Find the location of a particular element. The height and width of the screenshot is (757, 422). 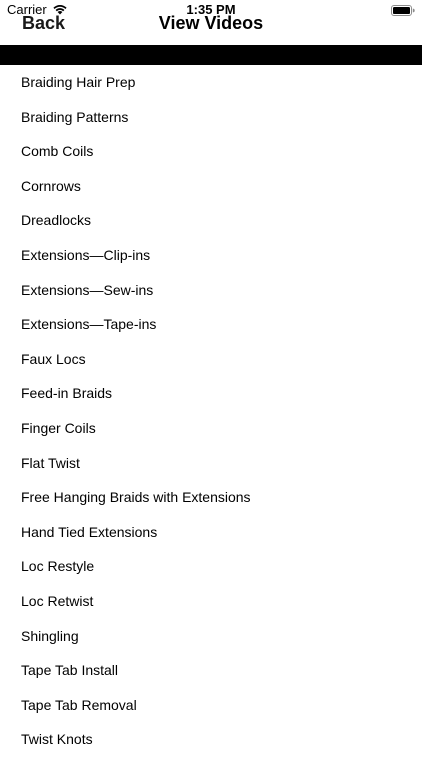

video-list-item: Dreadlocks is located at coordinates (211, 220).